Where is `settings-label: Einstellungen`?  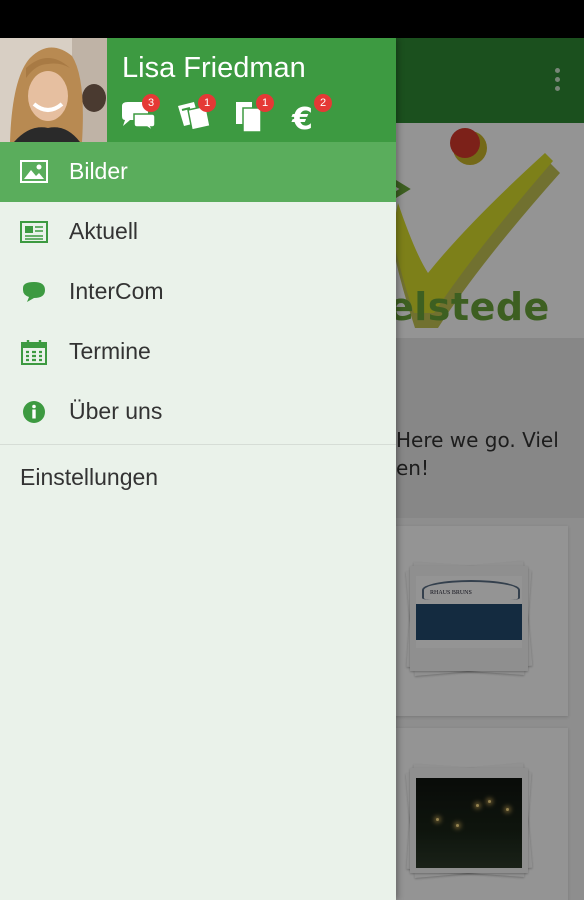 settings-label: Einstellungen is located at coordinates (89, 477).